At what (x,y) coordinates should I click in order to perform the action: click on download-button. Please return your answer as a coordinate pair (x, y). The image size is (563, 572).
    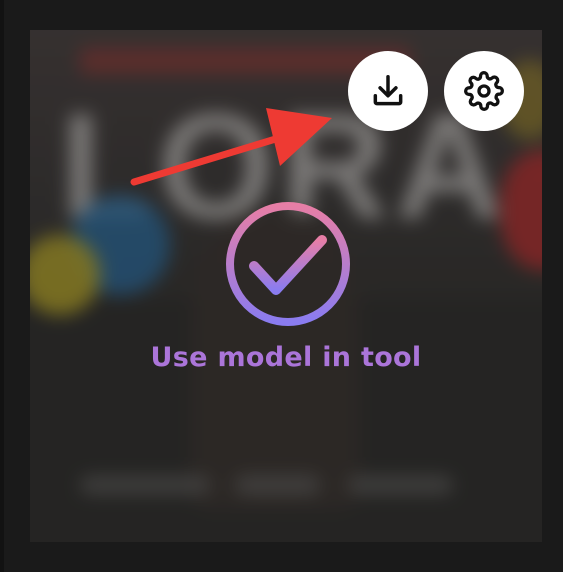
    Looking at the image, I should click on (388, 91).